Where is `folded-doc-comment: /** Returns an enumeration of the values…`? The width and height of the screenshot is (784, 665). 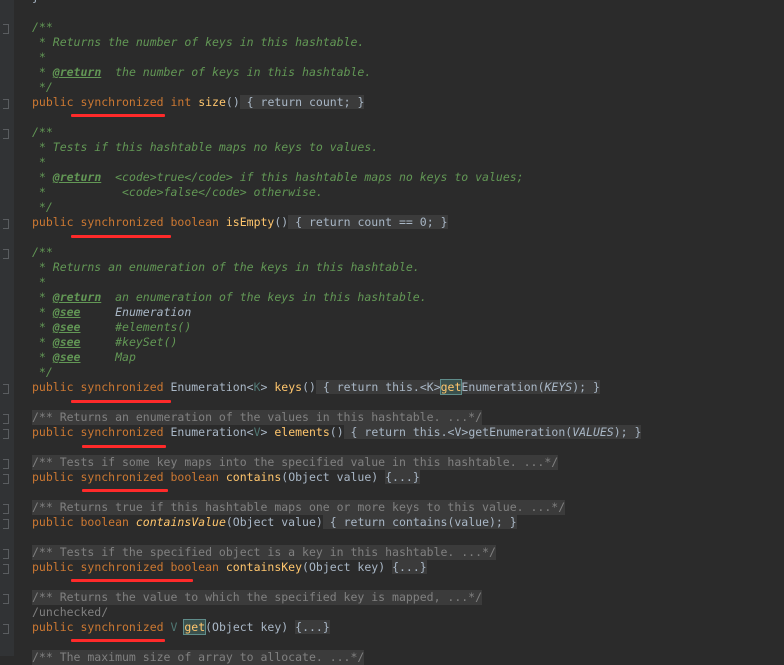
folded-doc-comment: /** Returns an enumeration of the values… is located at coordinates (257, 417).